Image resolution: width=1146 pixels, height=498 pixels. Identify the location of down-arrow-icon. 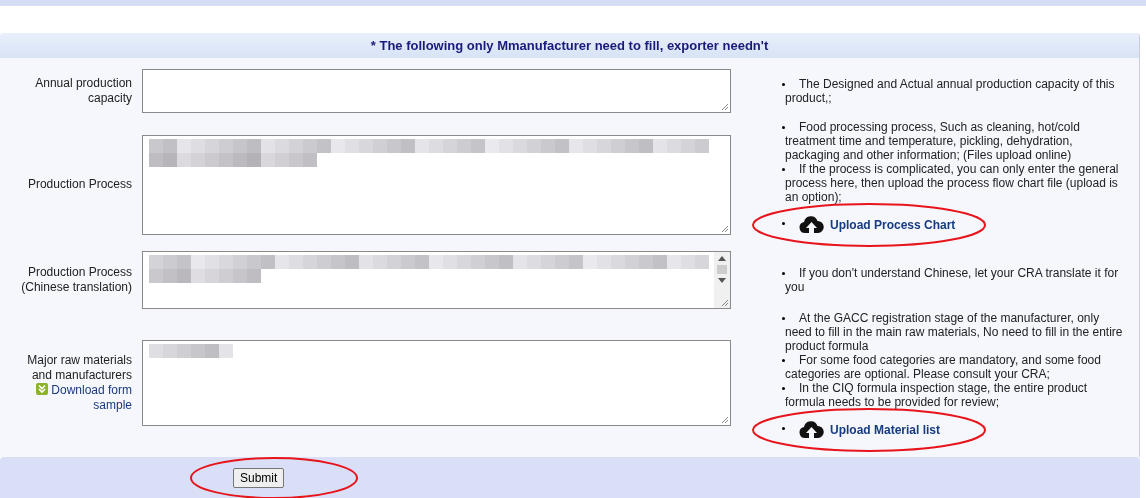
(722, 280).